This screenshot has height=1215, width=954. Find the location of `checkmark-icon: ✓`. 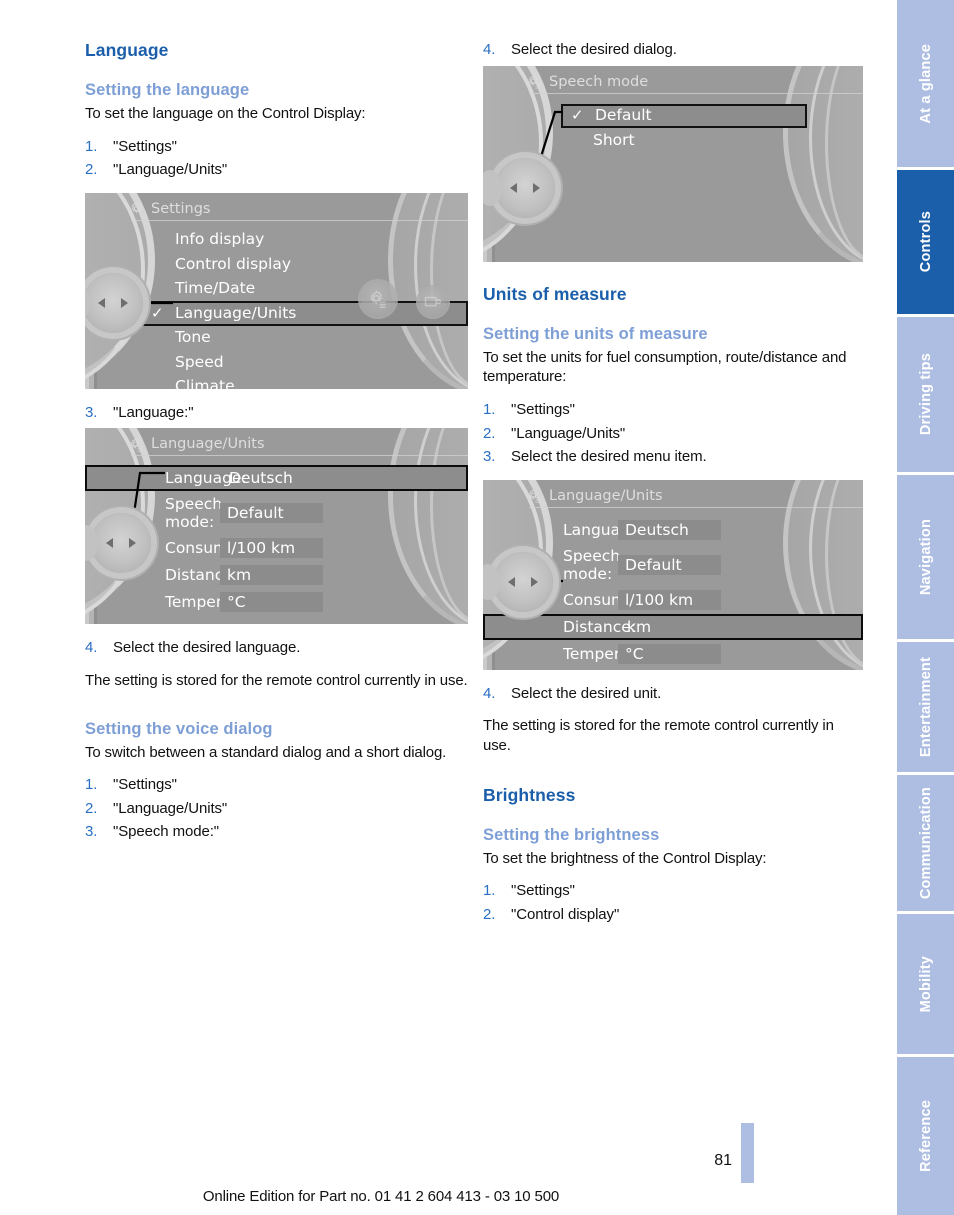

checkmark-icon: ✓ is located at coordinates (157, 313).